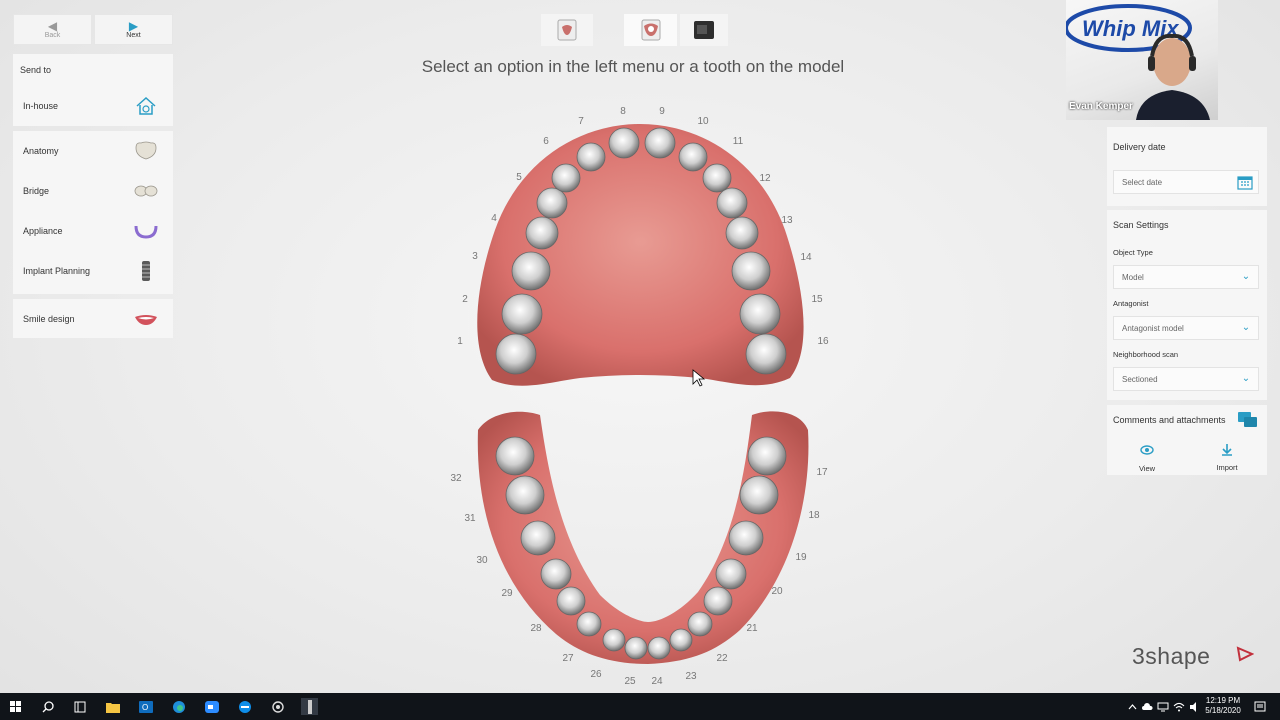  What do you see at coordinates (691, 676) in the screenshot?
I see `tooth-number-label: 23` at bounding box center [691, 676].